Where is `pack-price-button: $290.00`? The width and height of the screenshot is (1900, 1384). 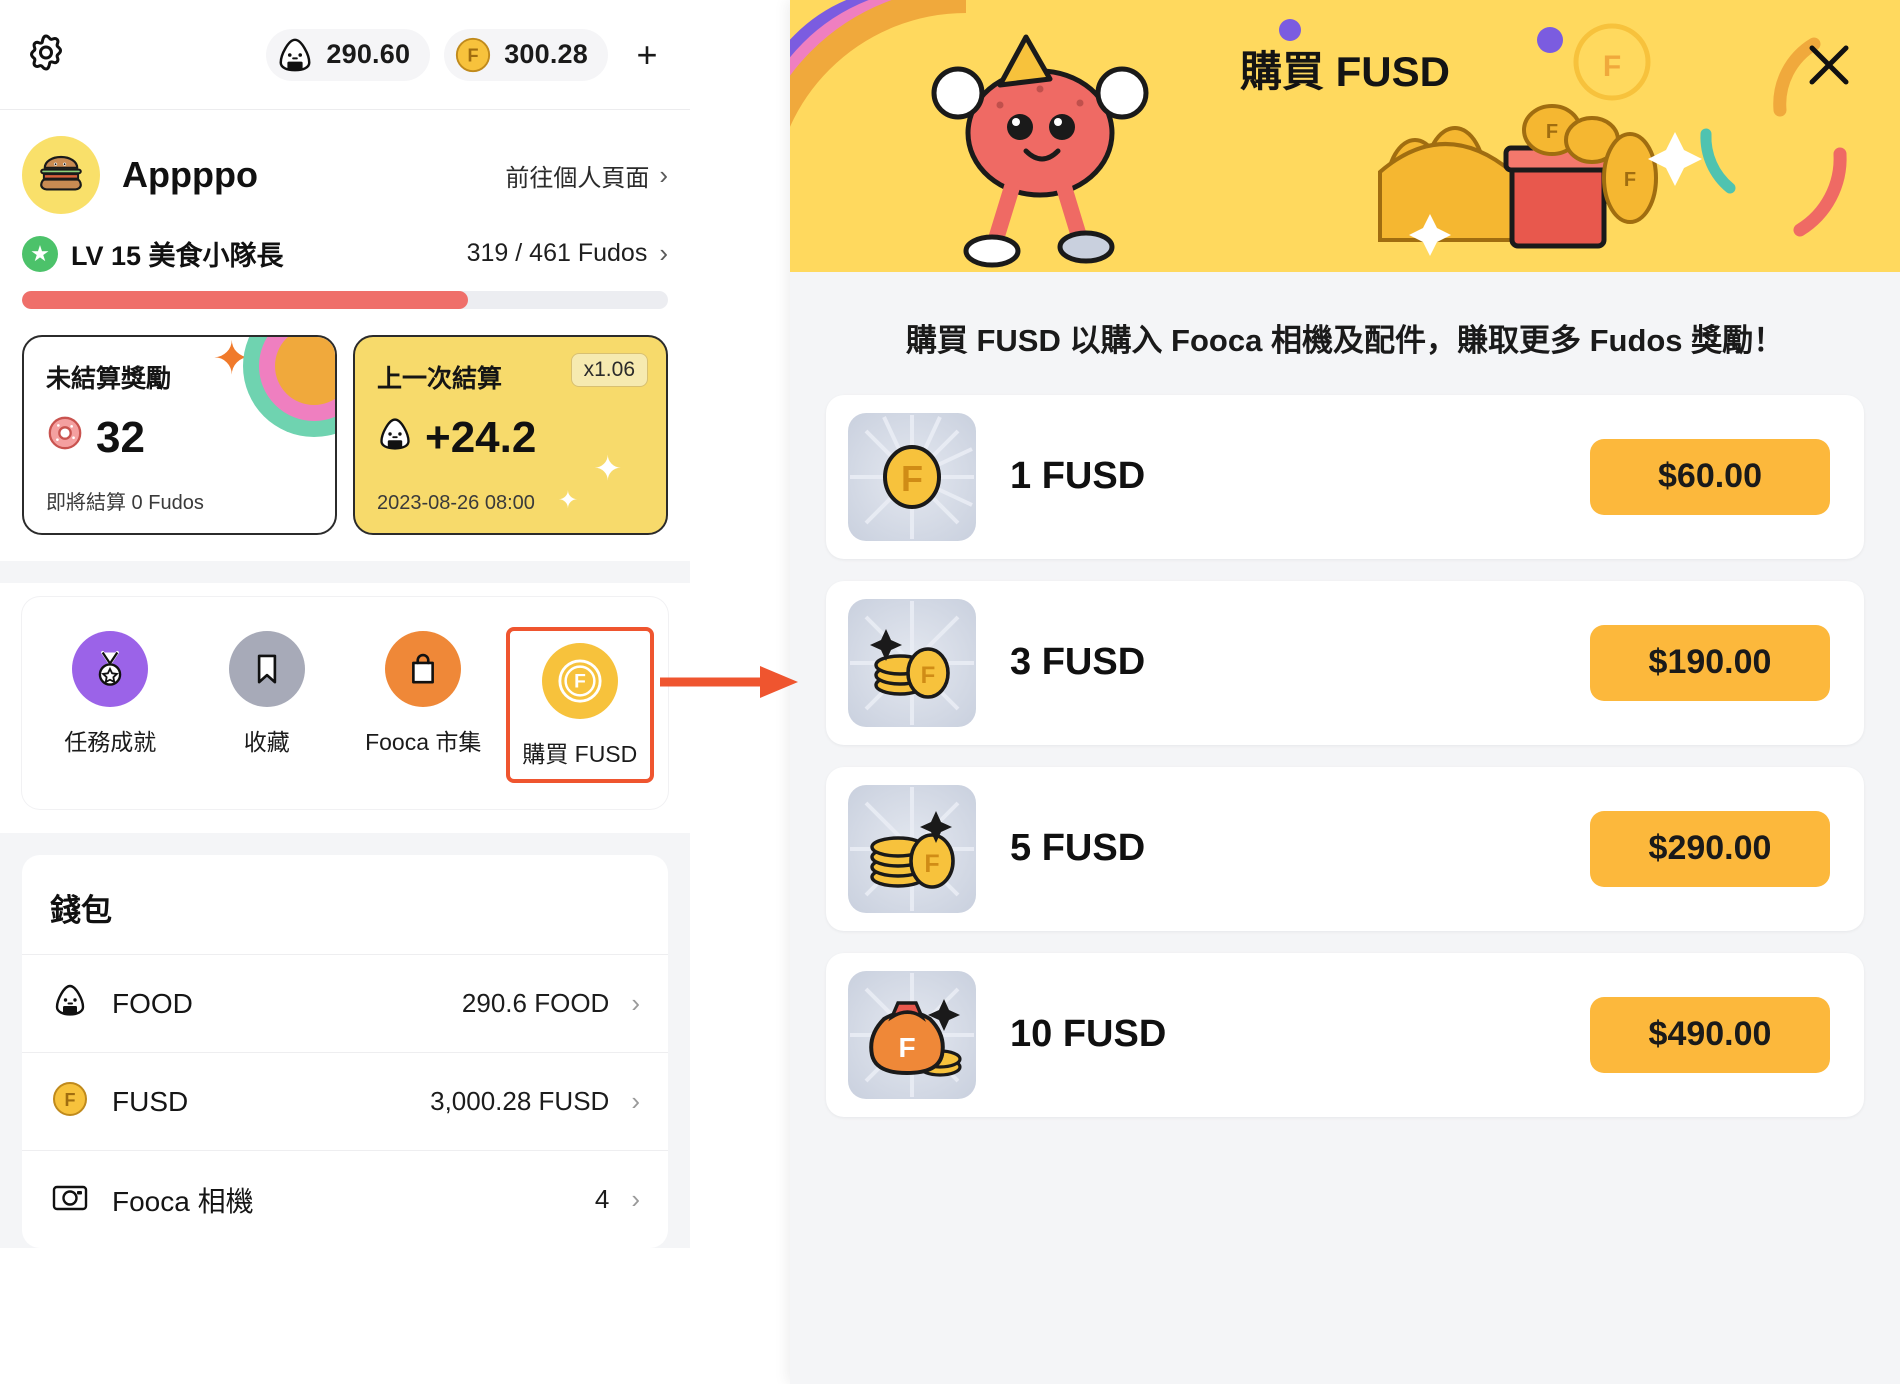
pack-price-button: $290.00 is located at coordinates (1710, 848).